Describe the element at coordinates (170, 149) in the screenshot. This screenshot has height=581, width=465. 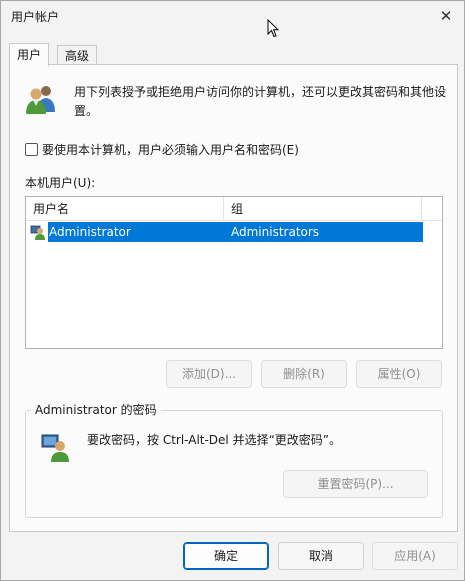
I see `require-password-label: 要使用本计算机，用户必须输入用户名和密码(E)` at that location.